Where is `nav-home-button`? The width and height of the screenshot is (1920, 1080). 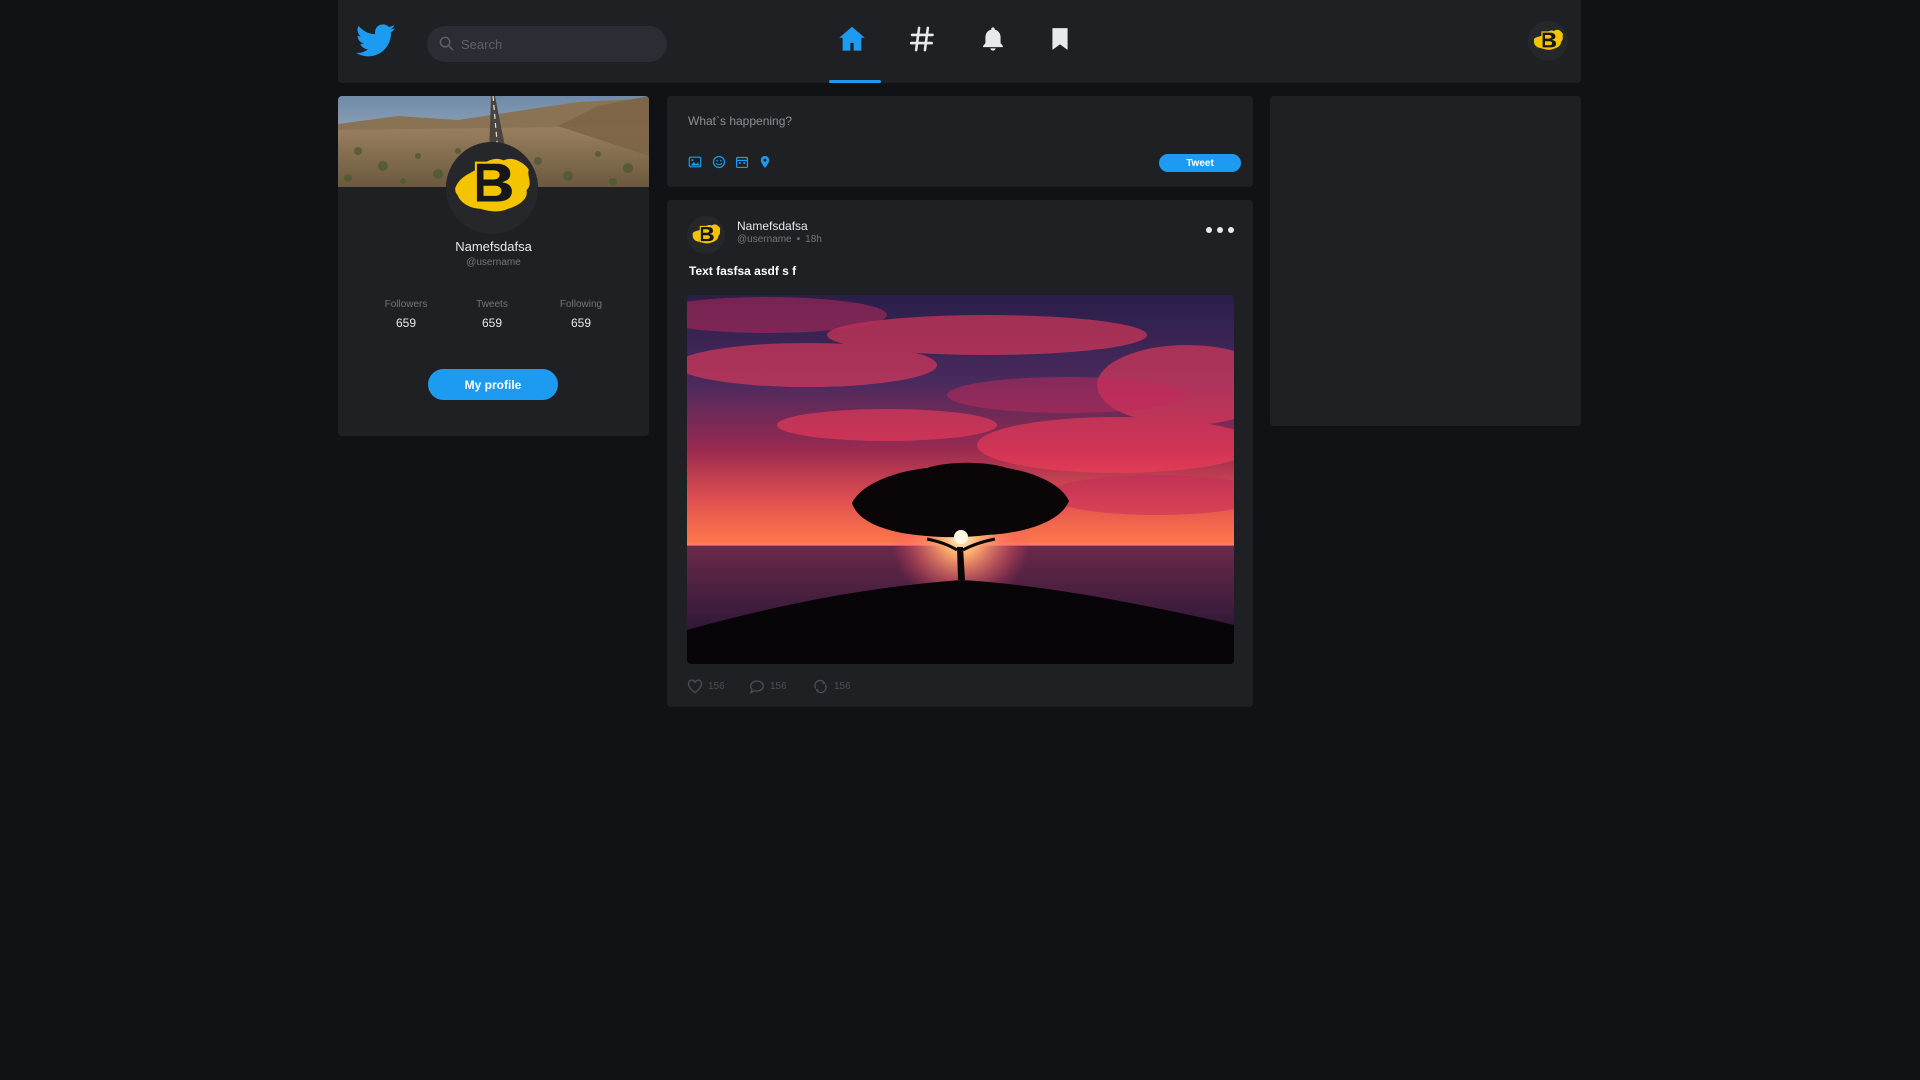 nav-home-button is located at coordinates (852, 42).